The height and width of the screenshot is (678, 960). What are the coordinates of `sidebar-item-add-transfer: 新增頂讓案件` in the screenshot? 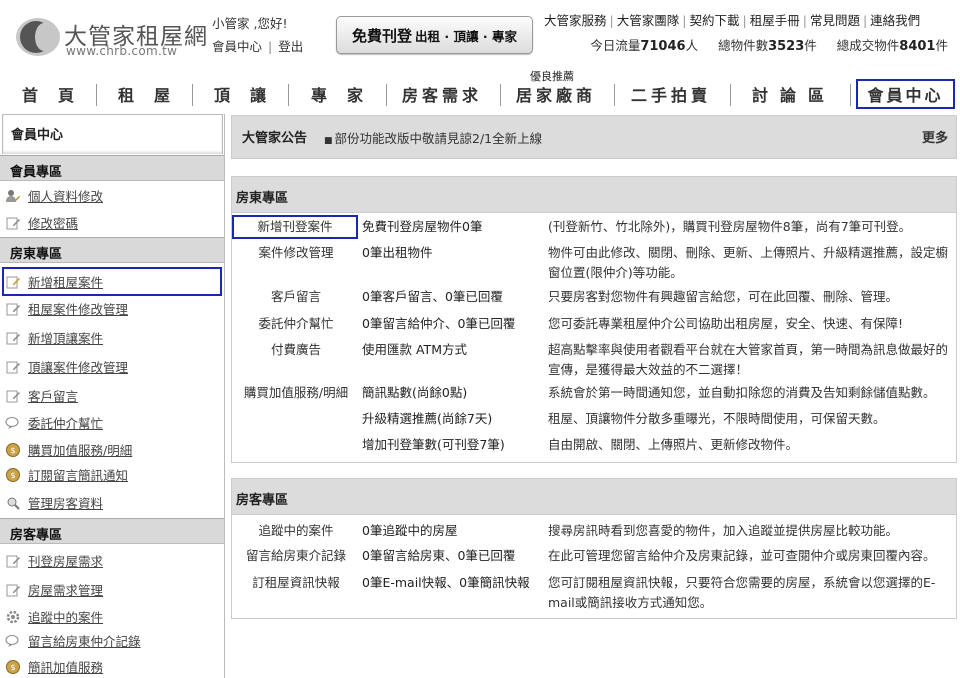 It's located at (113, 337).